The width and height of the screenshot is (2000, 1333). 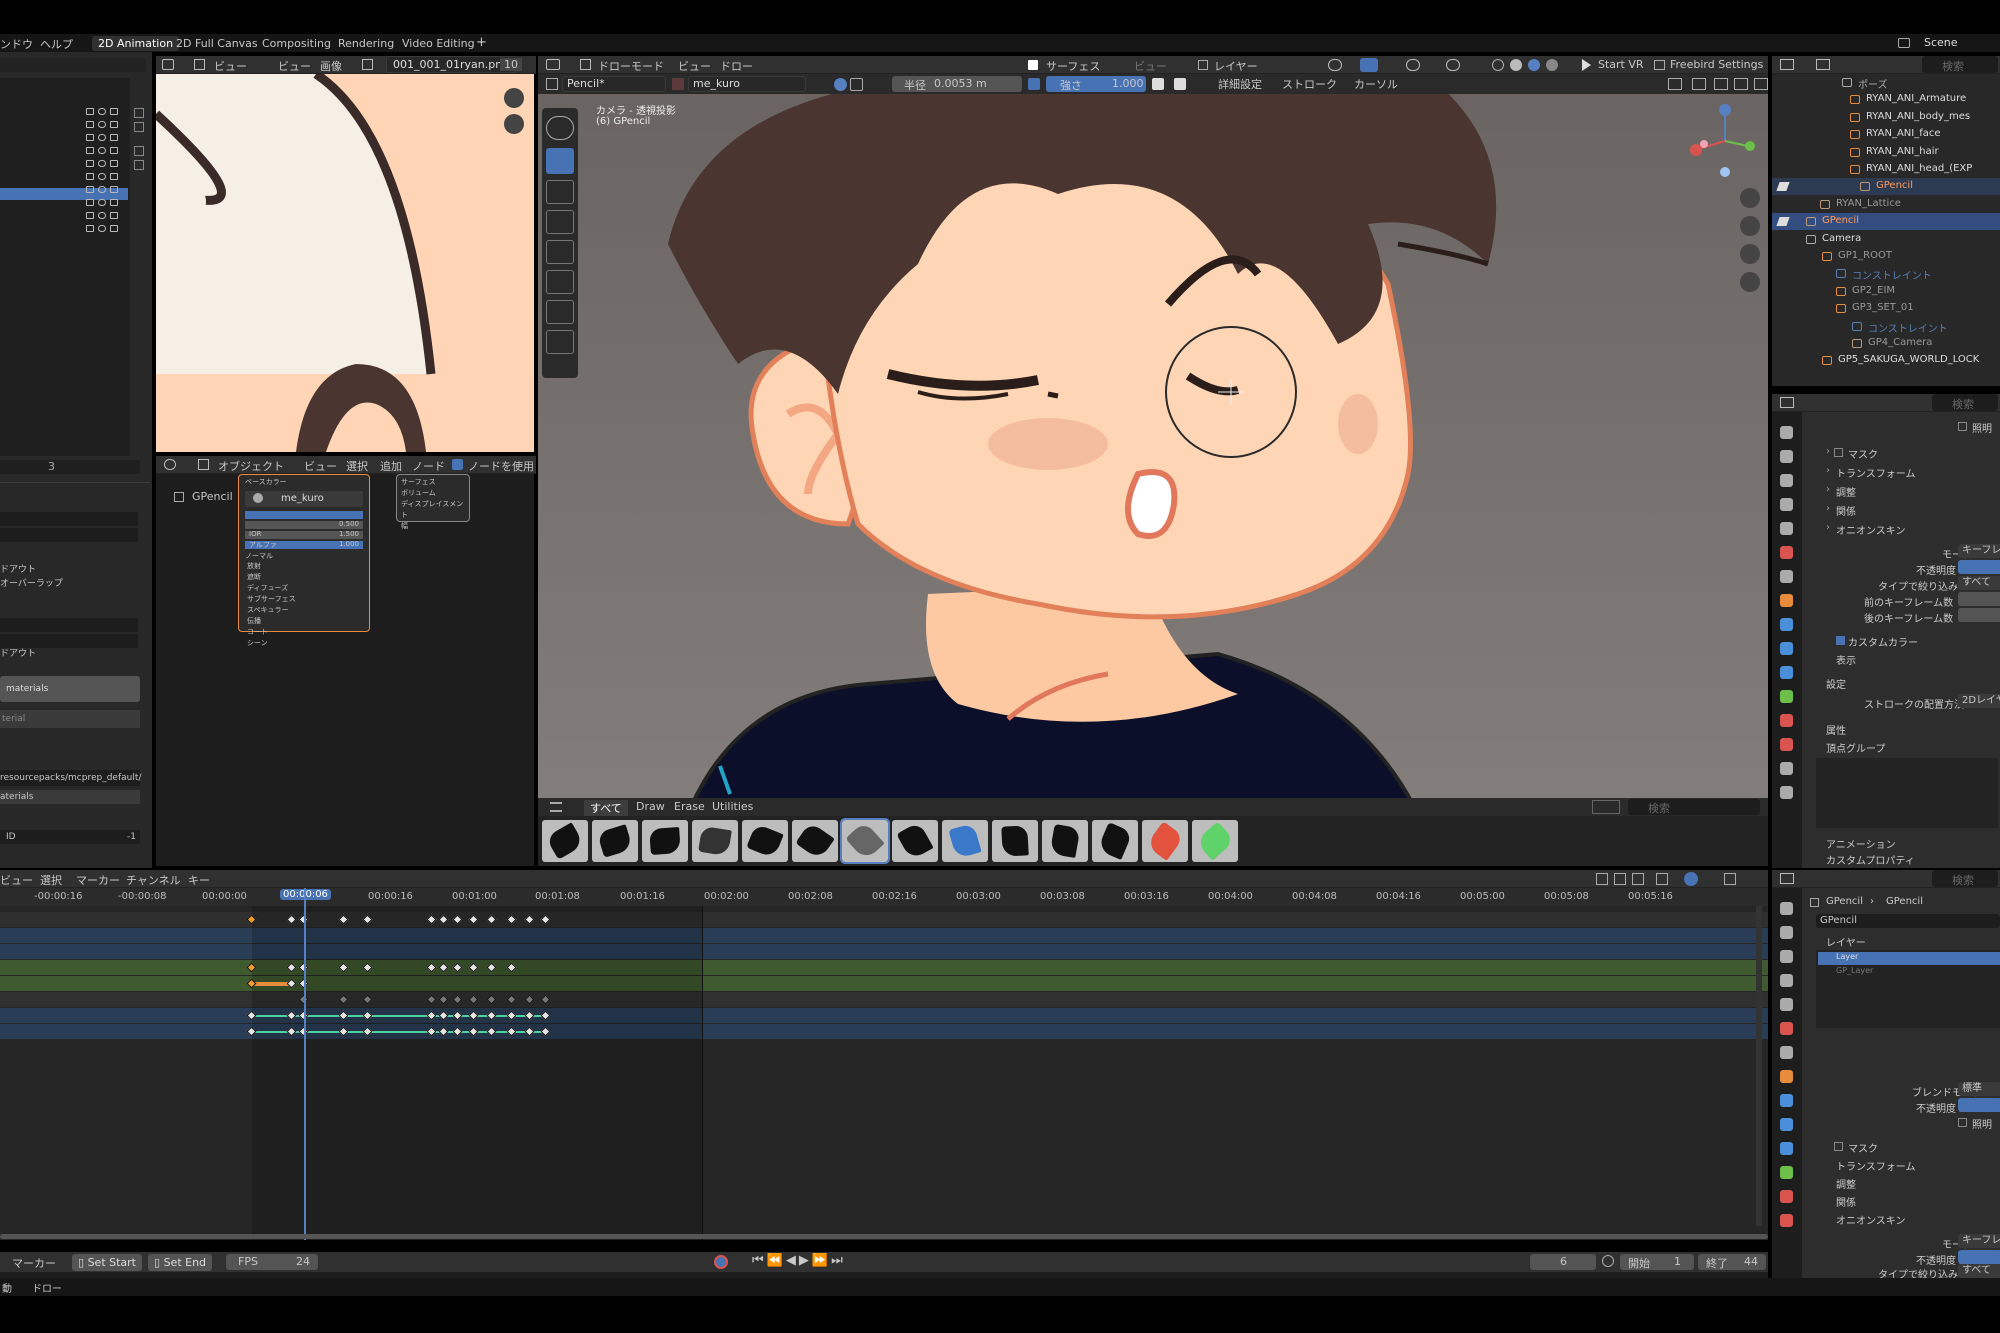 What do you see at coordinates (689, 806) in the screenshot?
I see `shelf-tab-erase: Erase` at bounding box center [689, 806].